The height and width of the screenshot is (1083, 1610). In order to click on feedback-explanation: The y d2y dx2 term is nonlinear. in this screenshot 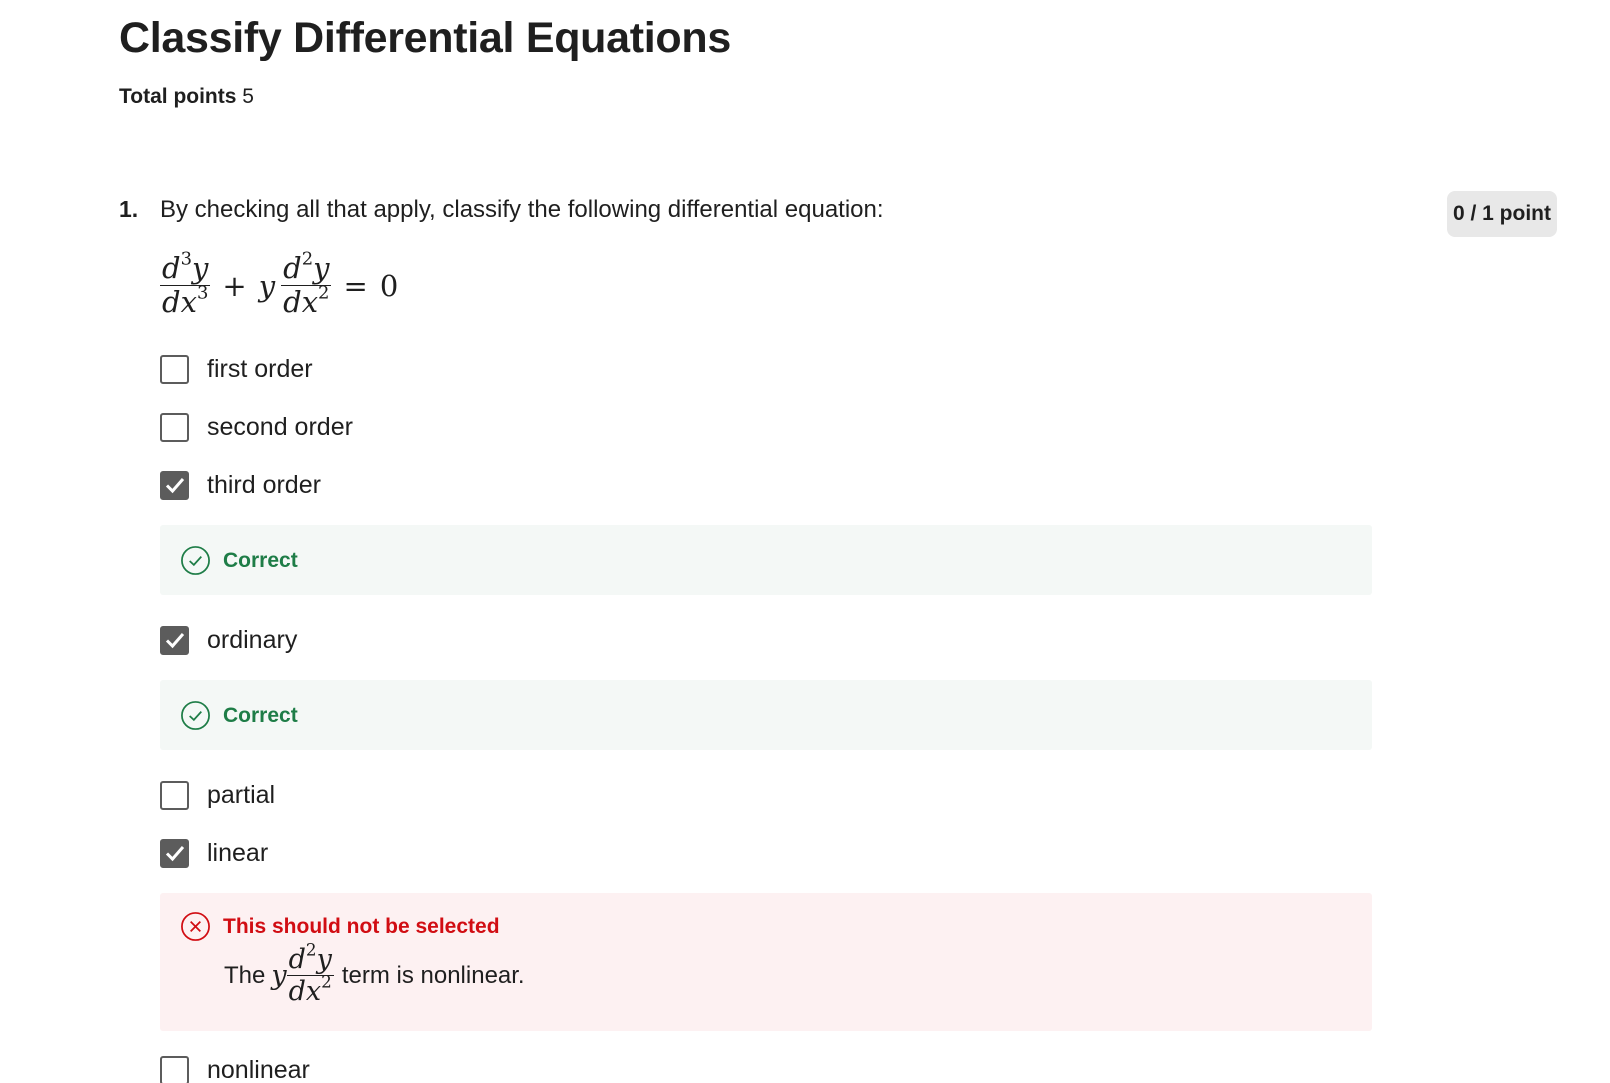, I will do `click(374, 973)`.